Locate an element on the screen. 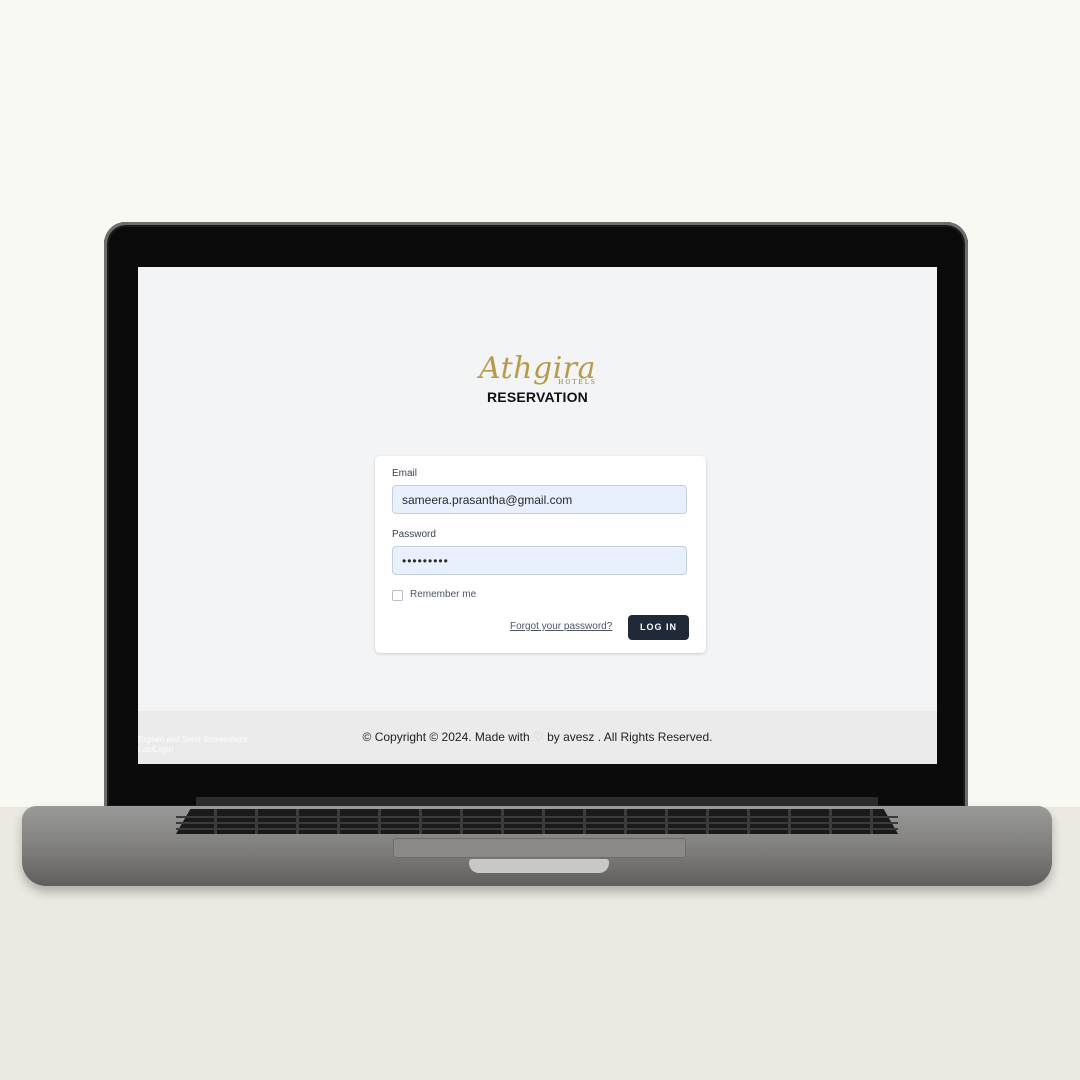  brand-logo: Athgira HOTELS RESERVATION is located at coordinates (537, 379).